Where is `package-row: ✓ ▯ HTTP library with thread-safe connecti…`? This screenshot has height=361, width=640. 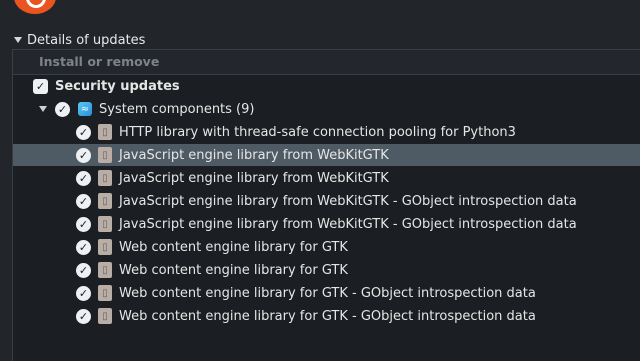 package-row: ✓ ▯ HTTP library with thread-safe connecti… is located at coordinates (326, 132).